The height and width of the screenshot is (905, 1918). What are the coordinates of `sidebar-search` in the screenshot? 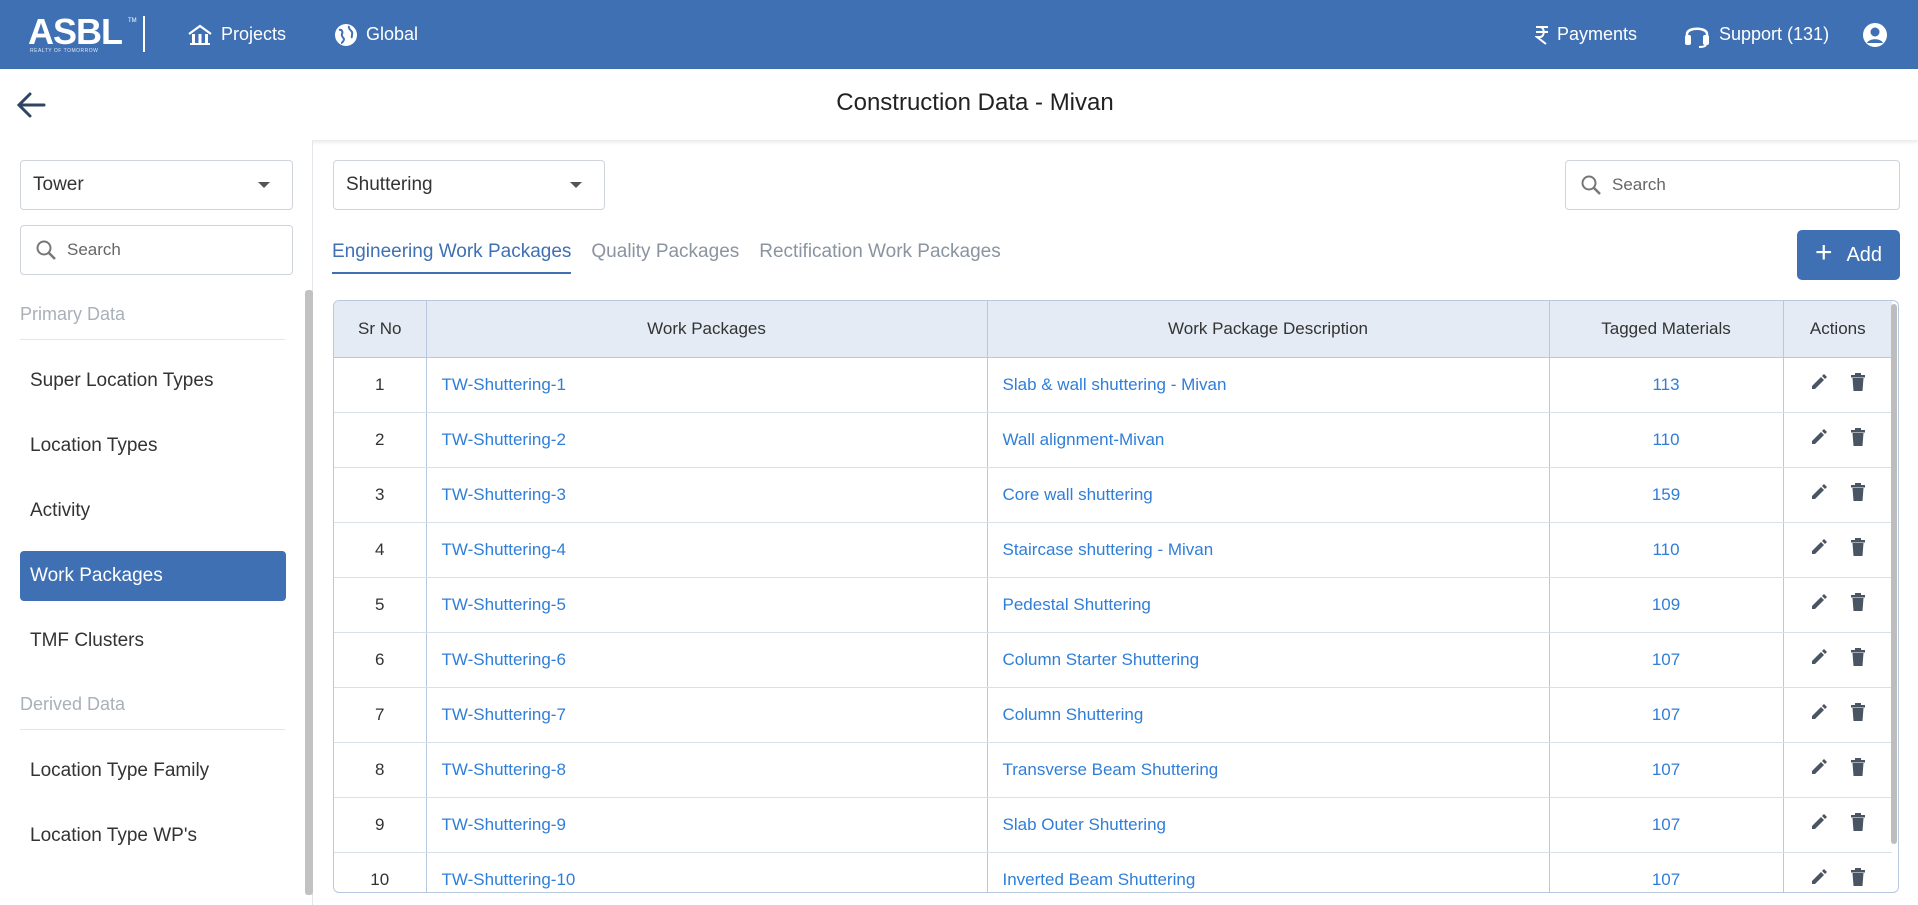 It's located at (156, 250).